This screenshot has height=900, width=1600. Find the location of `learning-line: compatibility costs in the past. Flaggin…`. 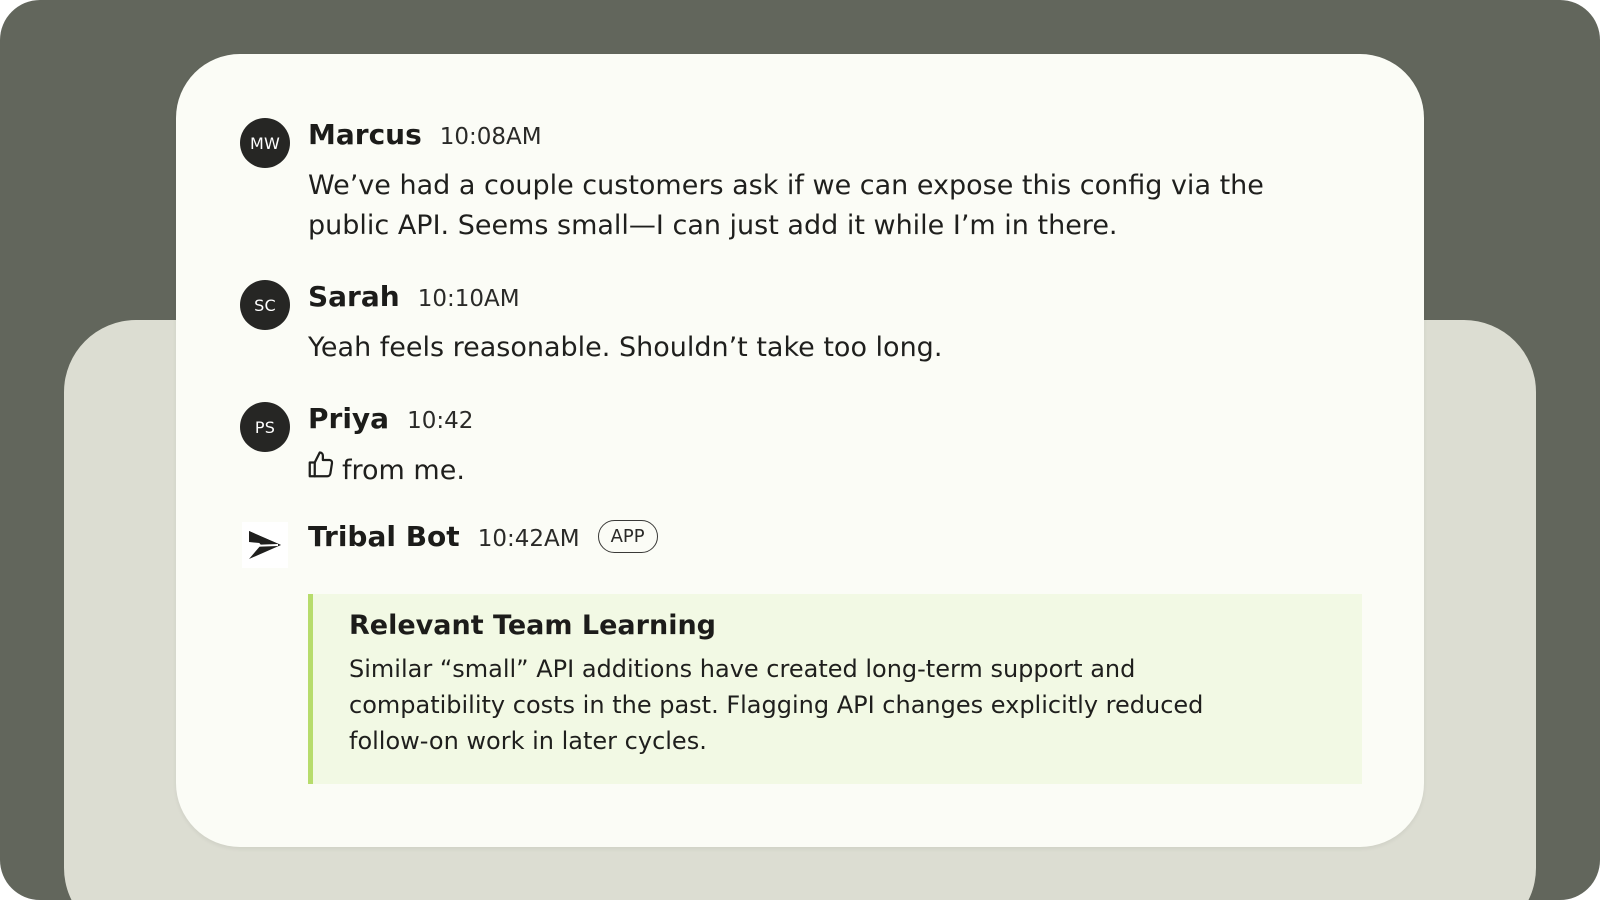

learning-line: compatibility costs in the past. Flaggin… is located at coordinates (776, 705).